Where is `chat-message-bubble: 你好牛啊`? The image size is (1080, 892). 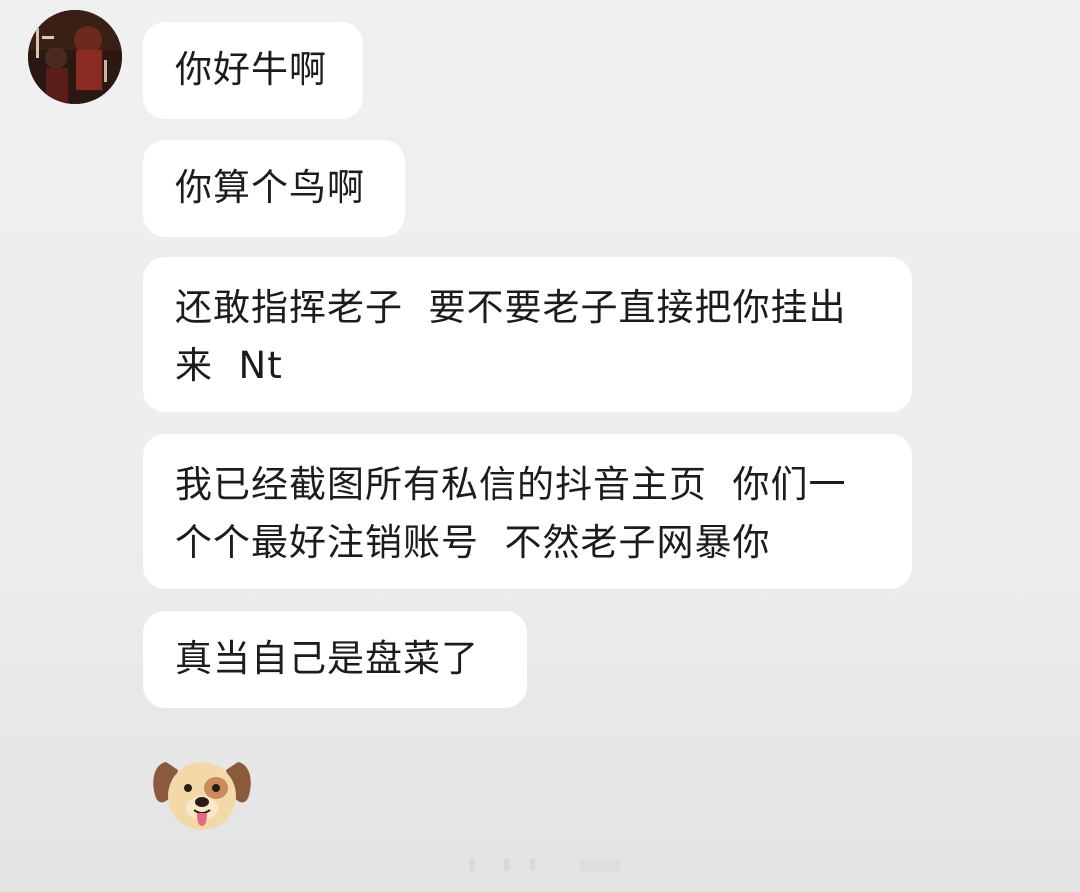
chat-message-bubble: 你好牛啊 is located at coordinates (253, 70).